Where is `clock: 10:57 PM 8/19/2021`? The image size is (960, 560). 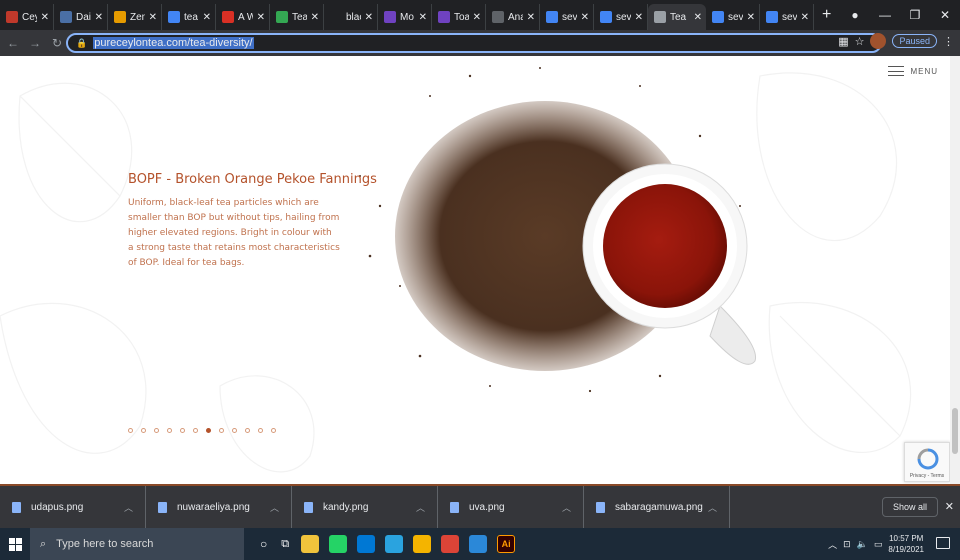 clock: 10:57 PM 8/19/2021 is located at coordinates (906, 544).